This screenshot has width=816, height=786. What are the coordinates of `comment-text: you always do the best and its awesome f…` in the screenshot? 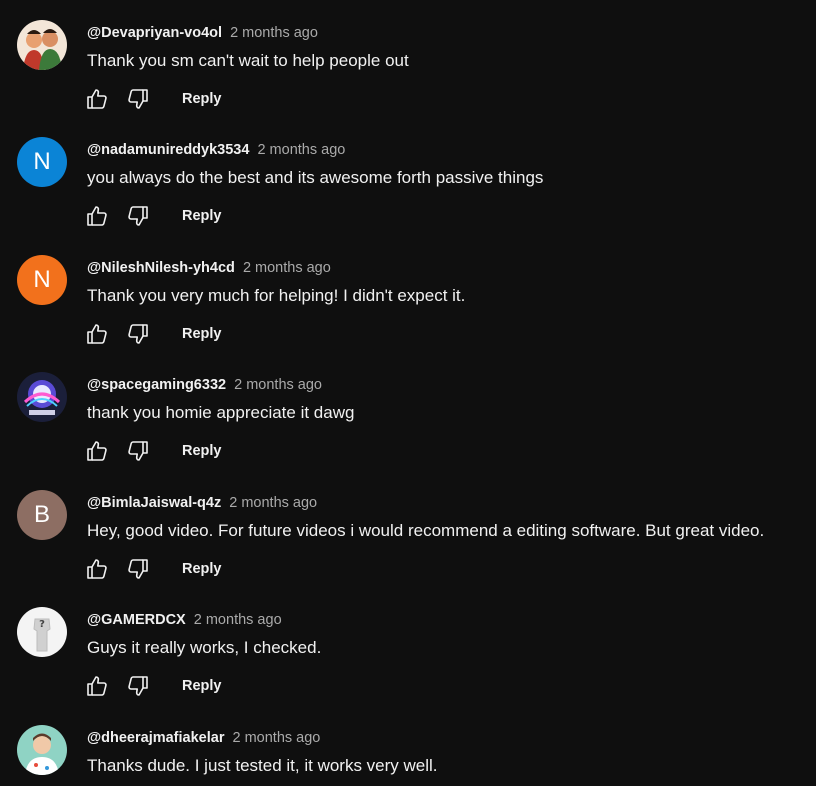 It's located at (315, 177).